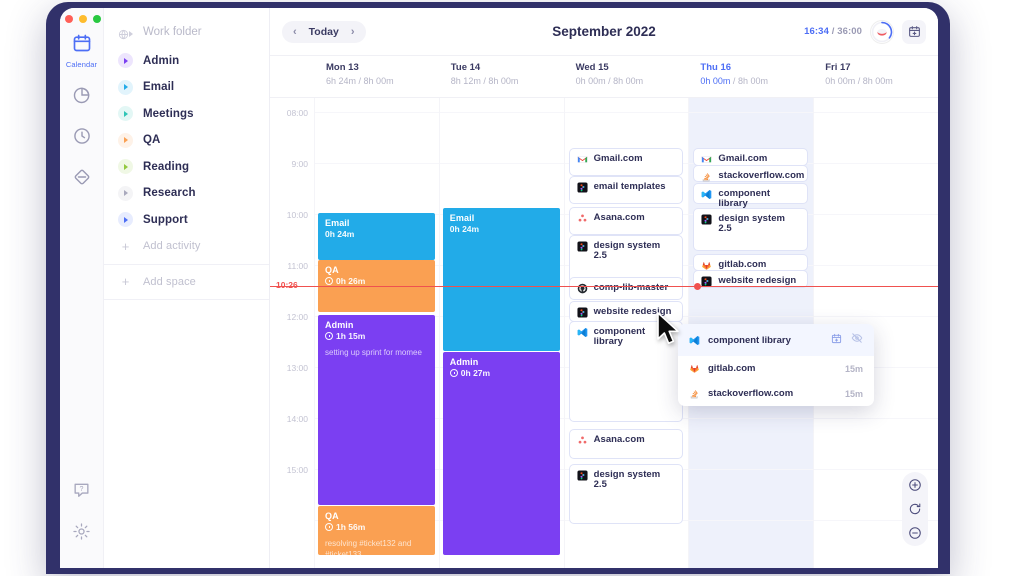  I want to click on app-card: gitlab.com, so click(751, 262).